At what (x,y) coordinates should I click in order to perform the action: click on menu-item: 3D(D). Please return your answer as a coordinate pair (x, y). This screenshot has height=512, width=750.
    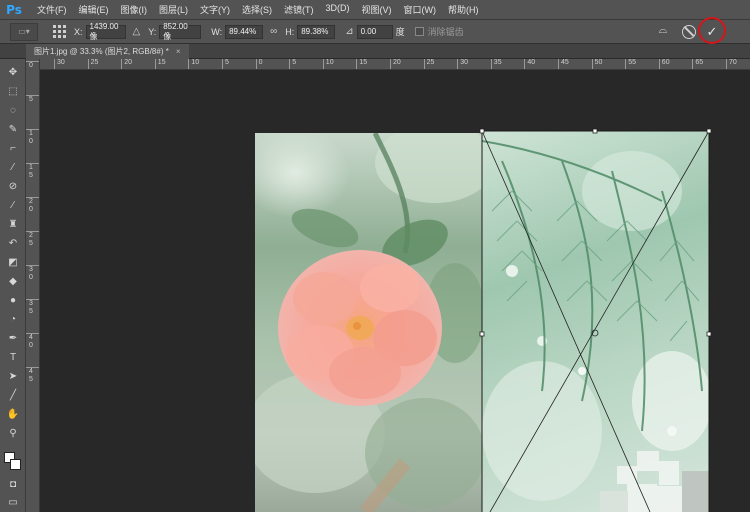
    Looking at the image, I should click on (338, 9).